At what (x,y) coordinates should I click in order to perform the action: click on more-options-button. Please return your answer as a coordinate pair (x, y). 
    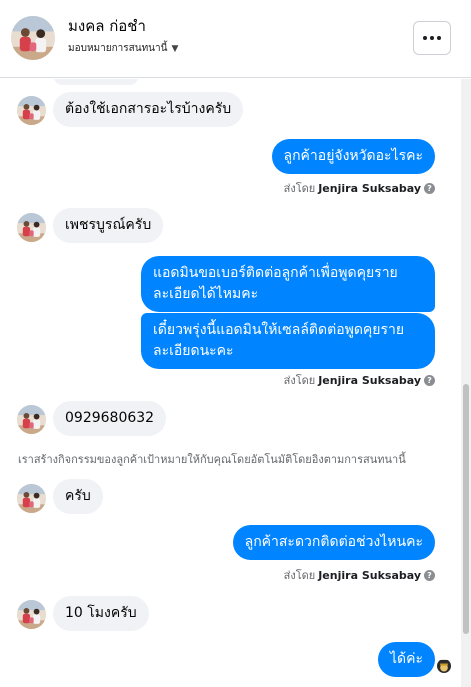
    Looking at the image, I should click on (432, 38).